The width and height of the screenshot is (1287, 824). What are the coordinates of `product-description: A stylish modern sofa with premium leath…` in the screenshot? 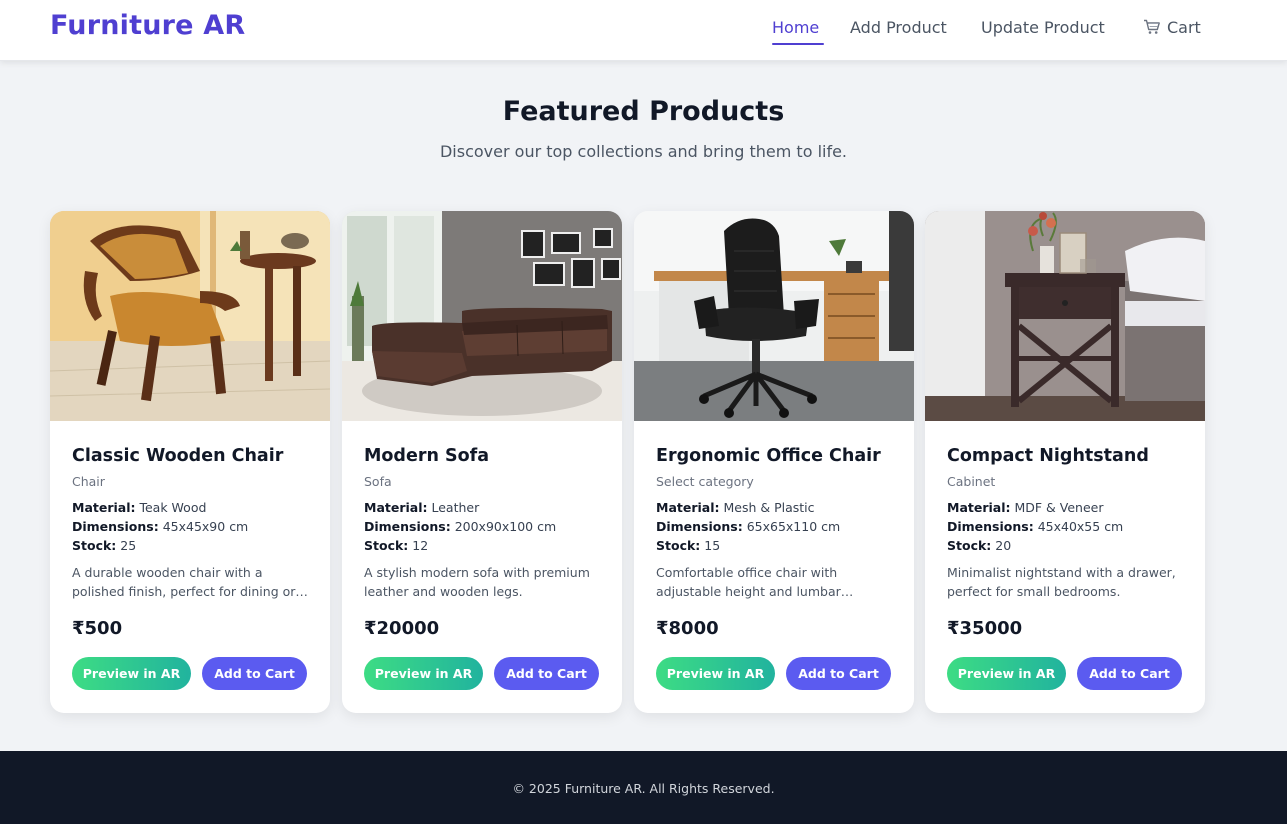 It's located at (477, 582).